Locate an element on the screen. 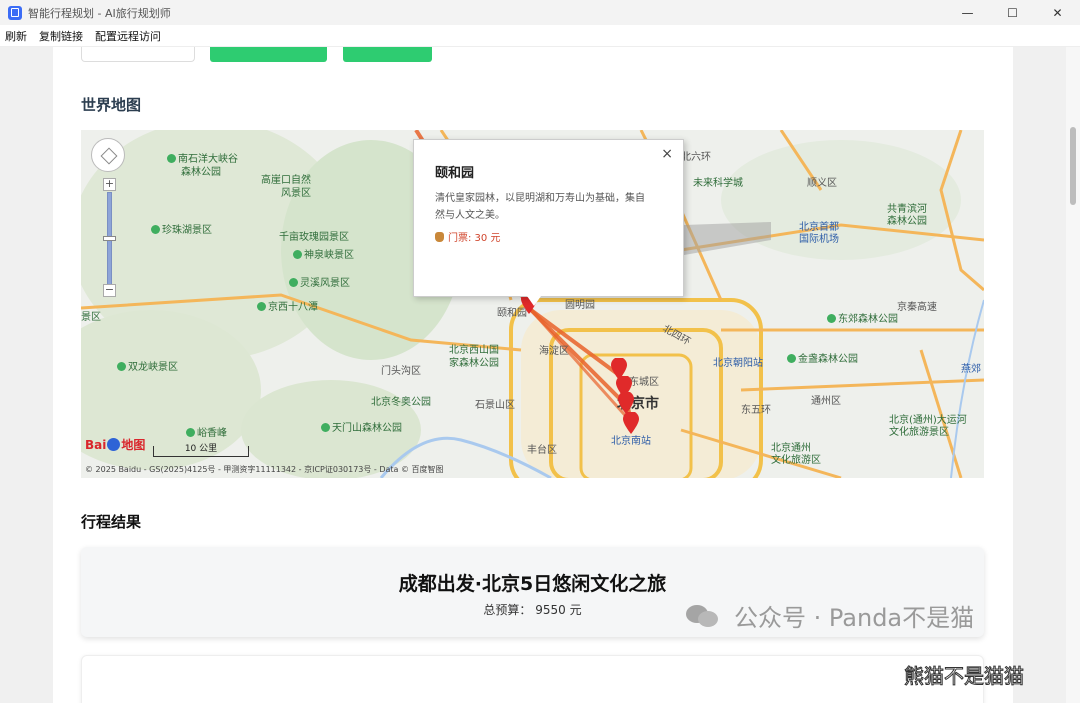  app-icon is located at coordinates (15, 12).